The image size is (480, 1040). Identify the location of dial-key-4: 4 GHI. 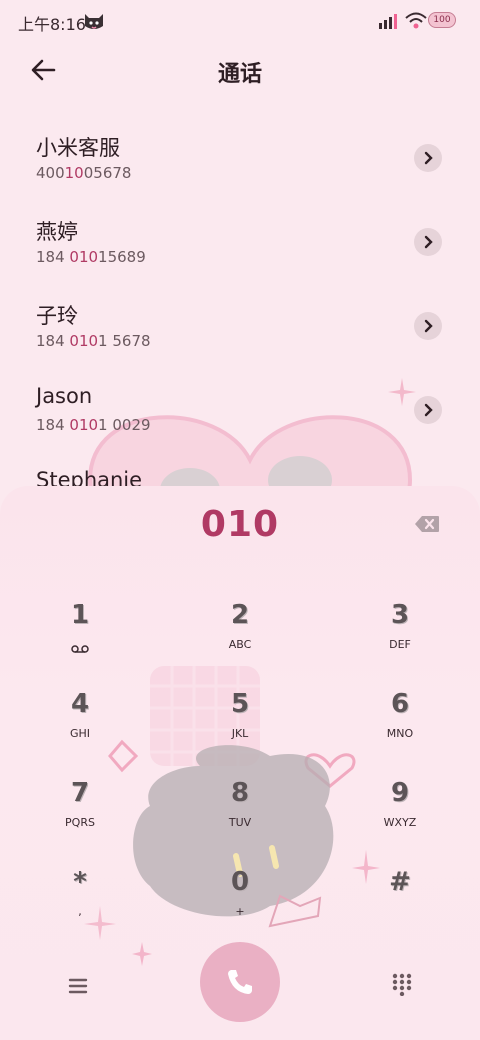
(80, 723).